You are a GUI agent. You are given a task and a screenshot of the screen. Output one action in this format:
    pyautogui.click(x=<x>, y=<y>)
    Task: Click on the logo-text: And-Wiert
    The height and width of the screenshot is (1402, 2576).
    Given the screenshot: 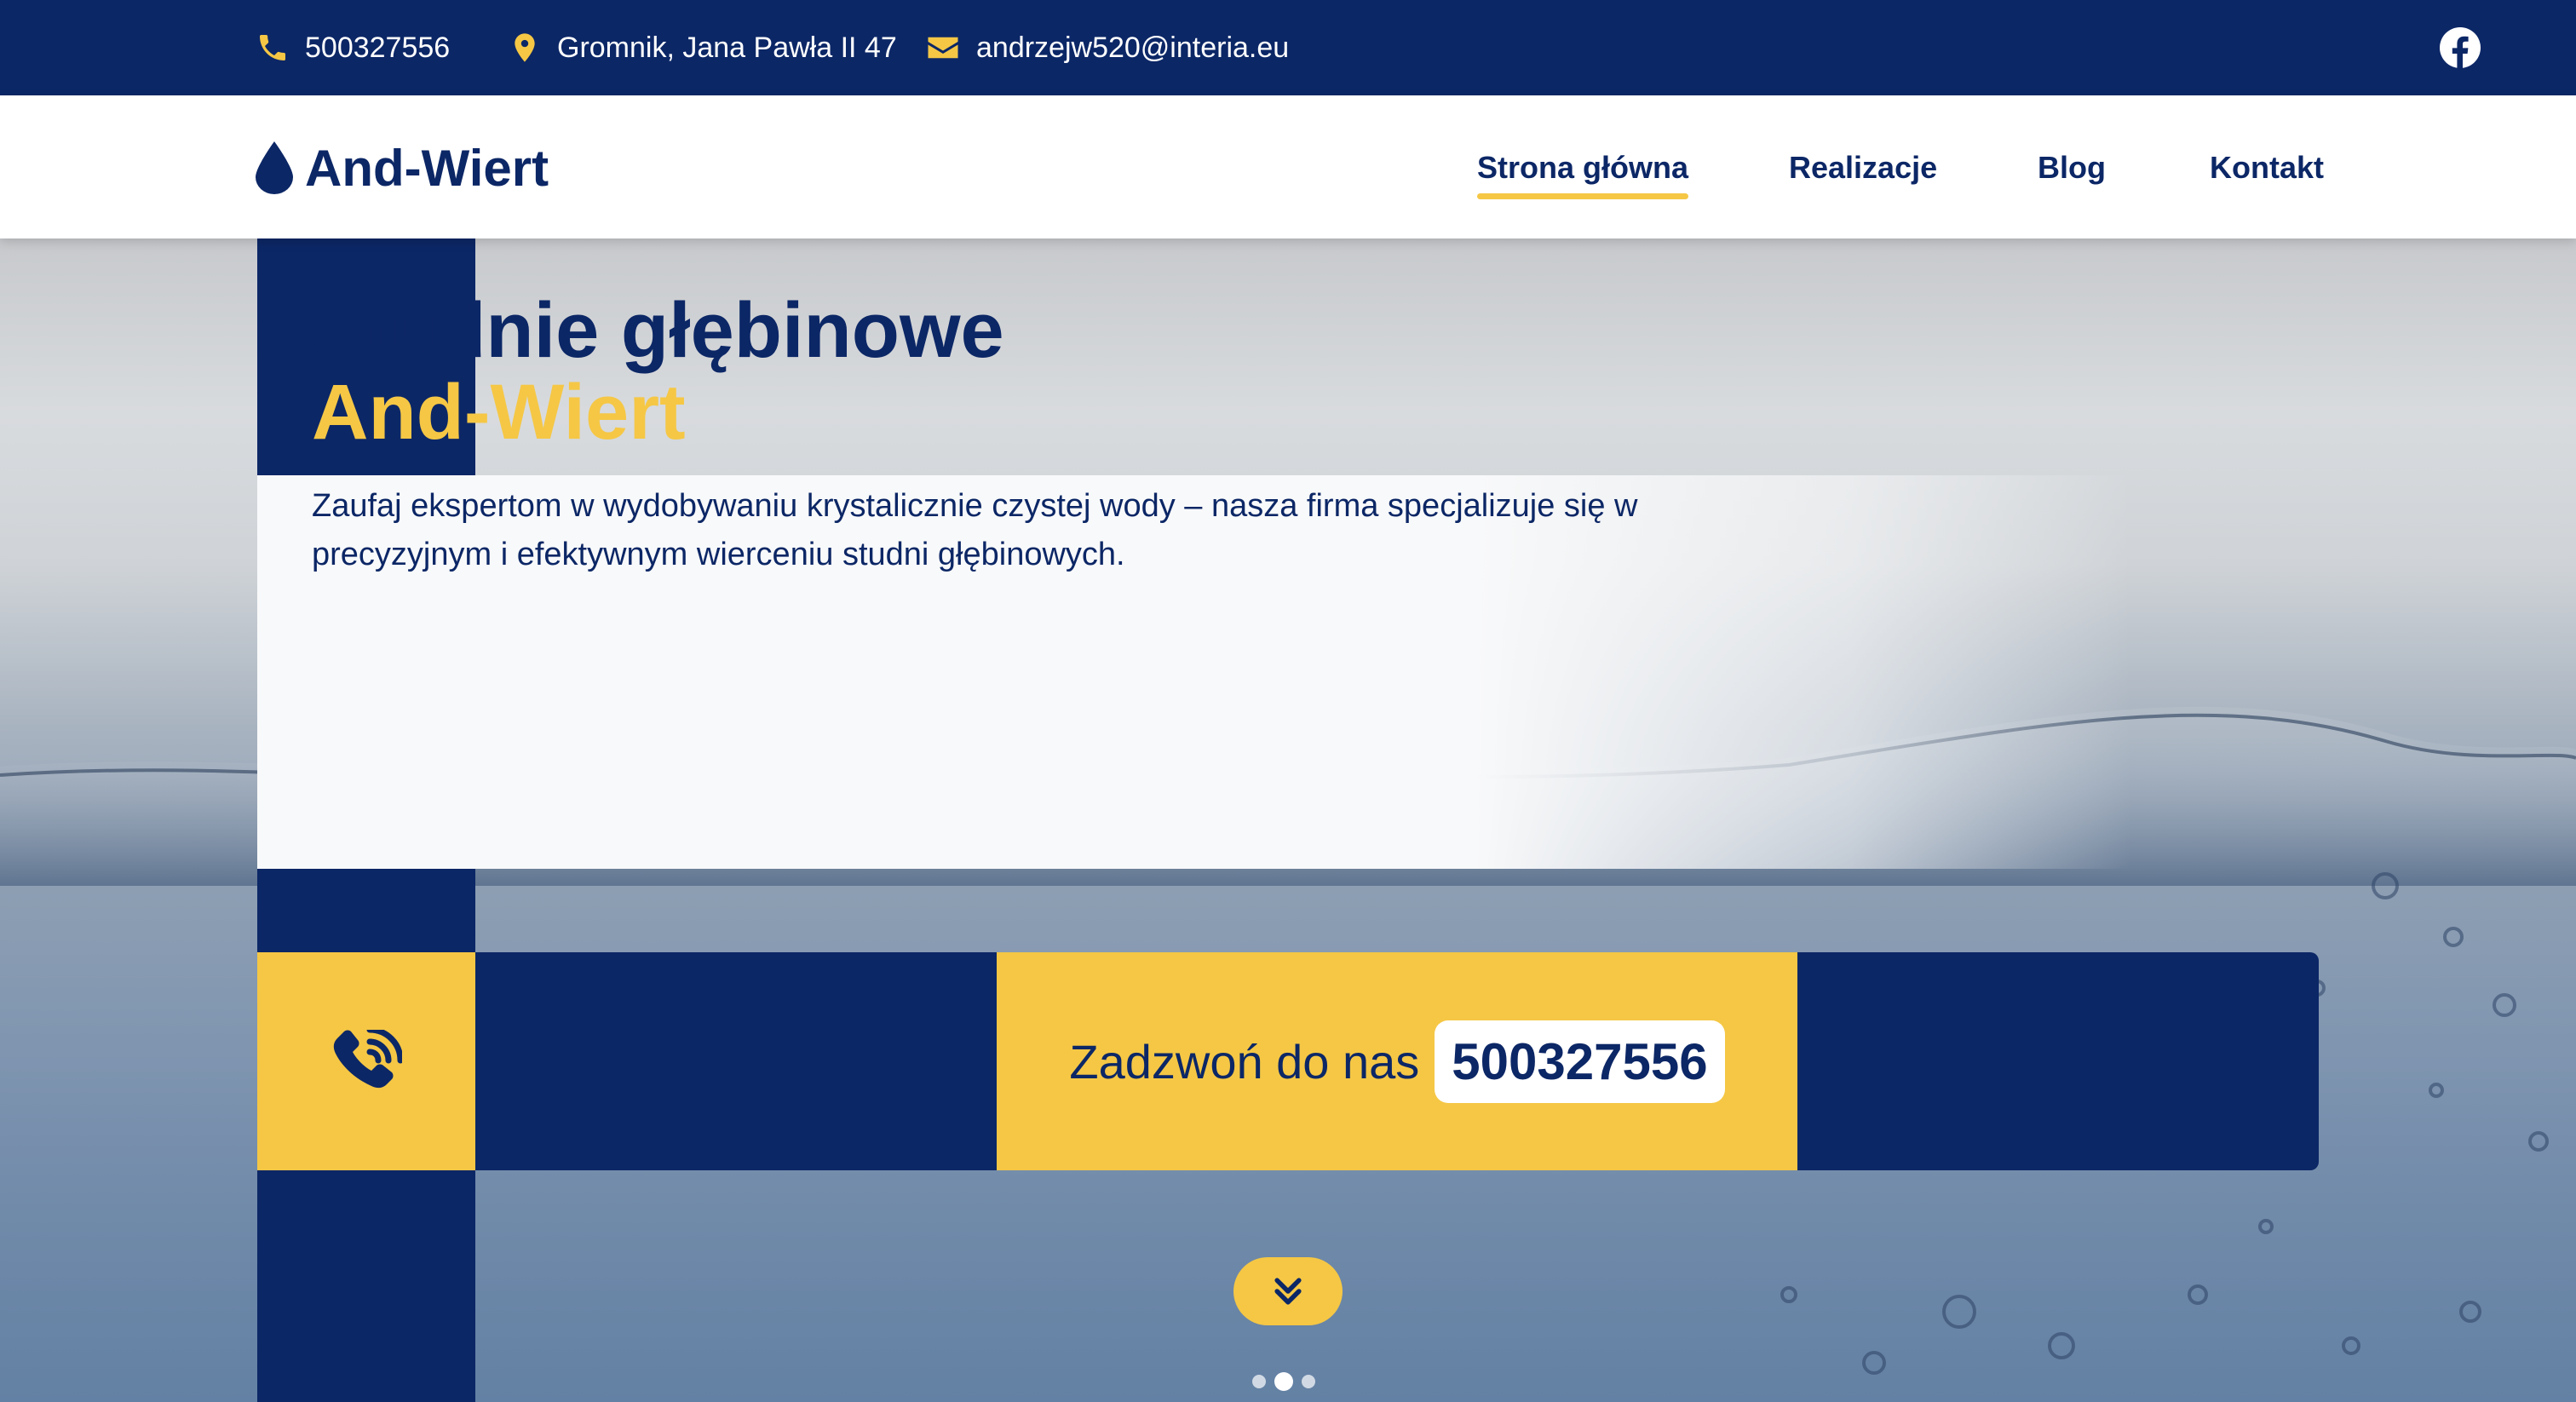 What is the action you would take?
    pyautogui.click(x=427, y=168)
    